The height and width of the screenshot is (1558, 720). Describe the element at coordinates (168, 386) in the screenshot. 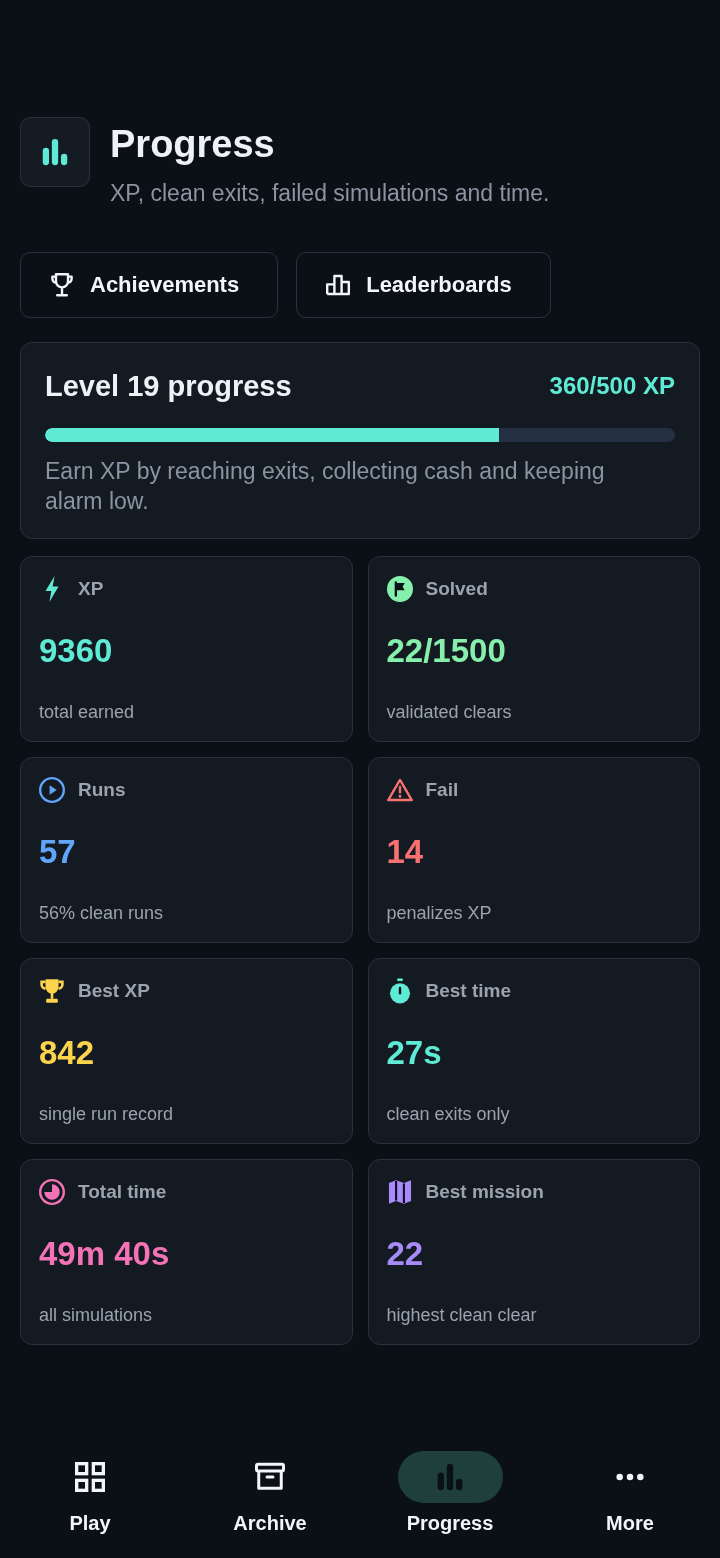

I see `level-title: Level 19 progress` at that location.